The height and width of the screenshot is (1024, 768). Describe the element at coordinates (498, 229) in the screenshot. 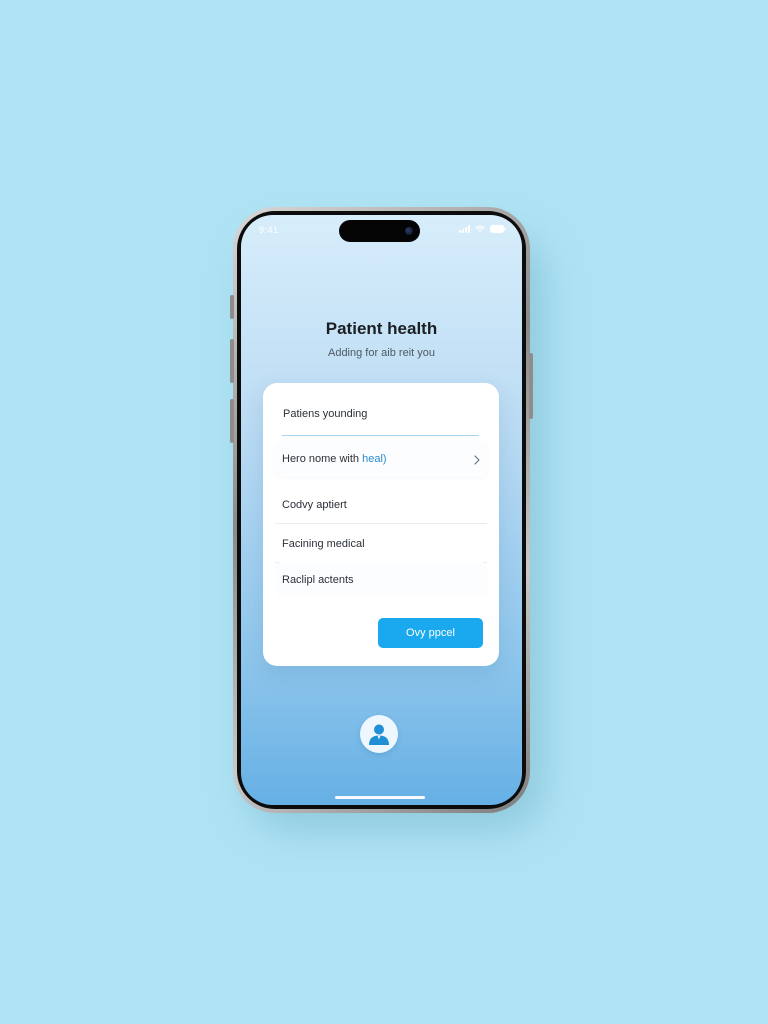

I see `battery-icon` at that location.